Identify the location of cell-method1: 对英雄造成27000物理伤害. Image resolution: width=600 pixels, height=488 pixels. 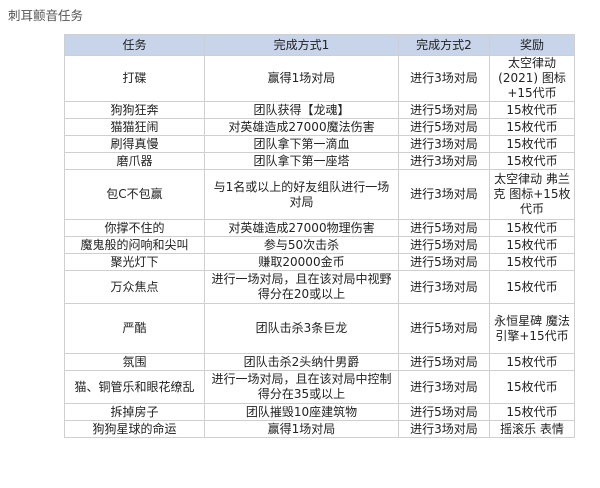
(301, 228).